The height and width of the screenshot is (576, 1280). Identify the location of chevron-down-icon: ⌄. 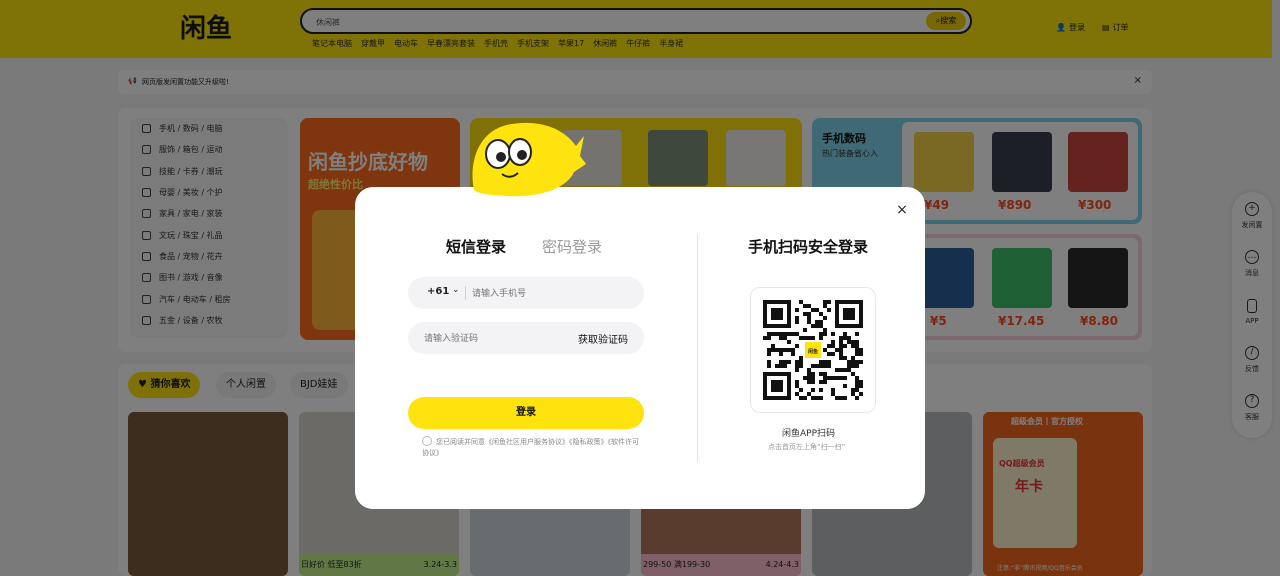
(456, 290).